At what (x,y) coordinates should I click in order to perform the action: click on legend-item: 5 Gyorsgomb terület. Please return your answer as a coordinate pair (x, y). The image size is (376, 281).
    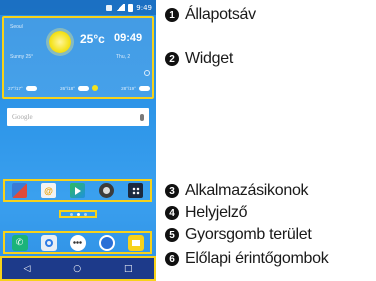
    Looking at the image, I should click on (238, 235).